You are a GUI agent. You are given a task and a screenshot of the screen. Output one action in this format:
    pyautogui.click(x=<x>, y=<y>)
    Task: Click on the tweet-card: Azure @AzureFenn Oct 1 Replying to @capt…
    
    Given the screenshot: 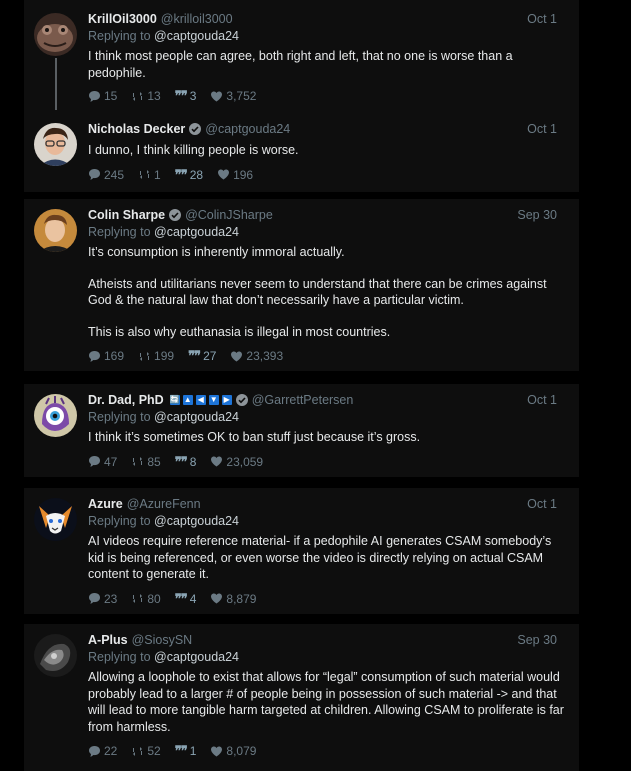 What is the action you would take?
    pyautogui.click(x=301, y=551)
    